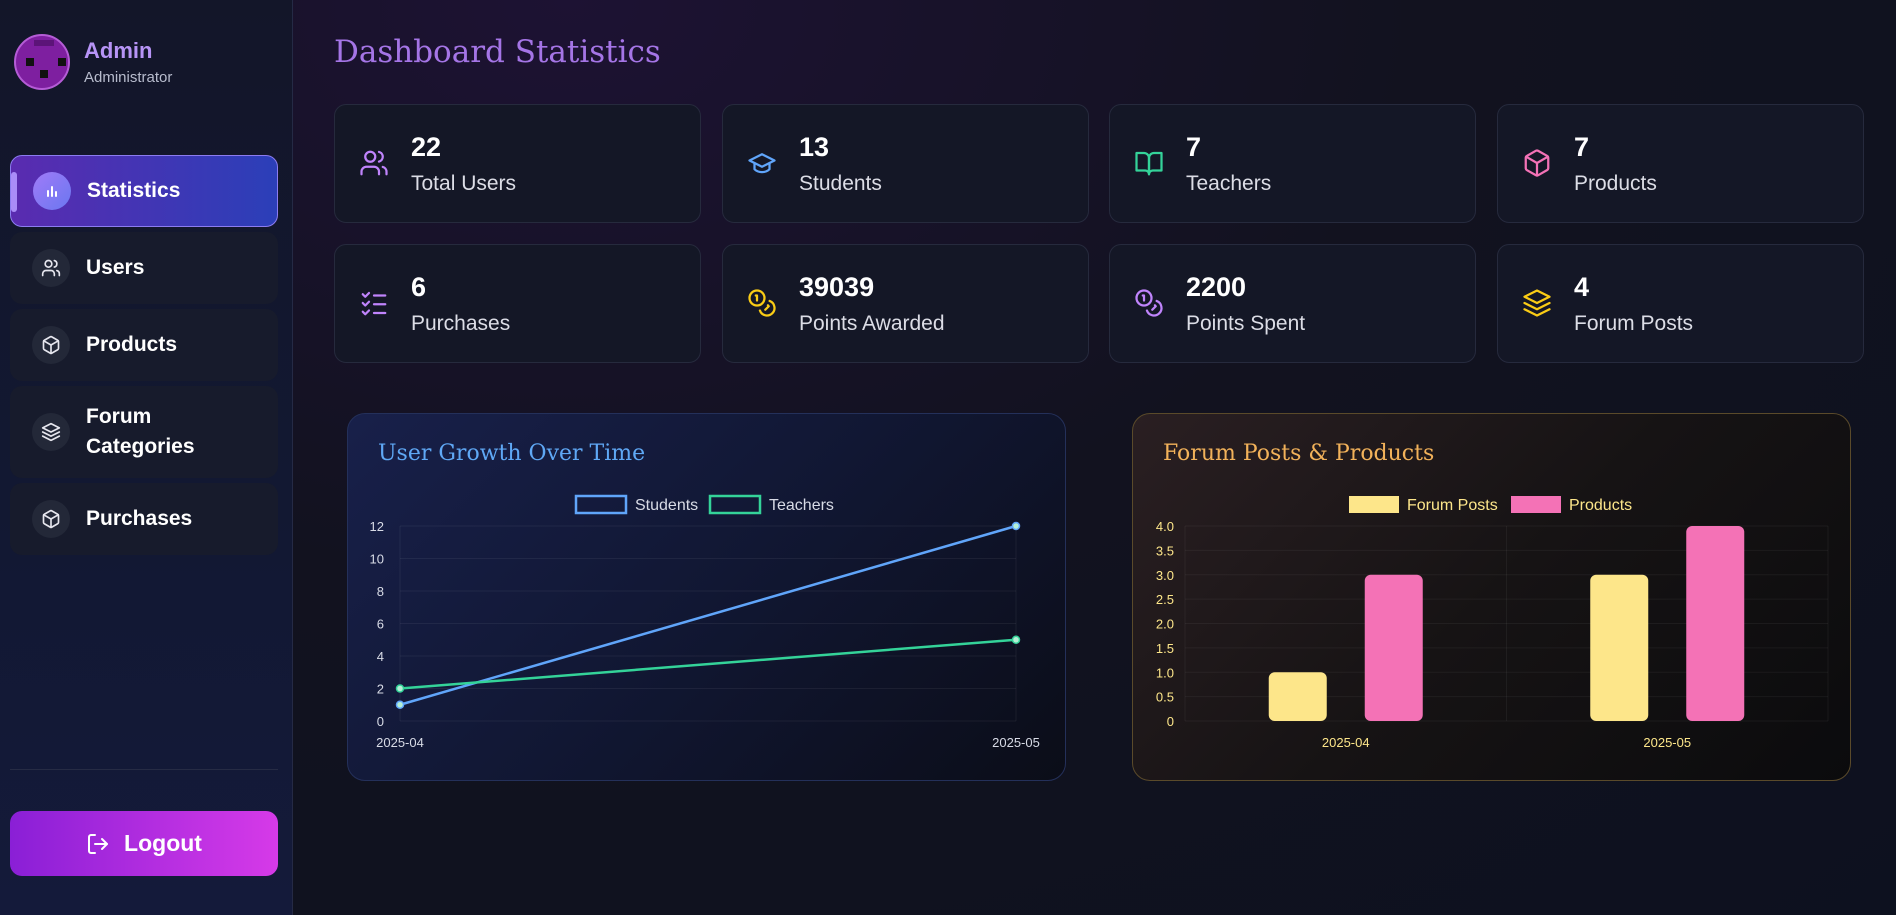 Image resolution: width=1896 pixels, height=915 pixels. Describe the element at coordinates (144, 769) in the screenshot. I see `sidebar-divider` at that location.